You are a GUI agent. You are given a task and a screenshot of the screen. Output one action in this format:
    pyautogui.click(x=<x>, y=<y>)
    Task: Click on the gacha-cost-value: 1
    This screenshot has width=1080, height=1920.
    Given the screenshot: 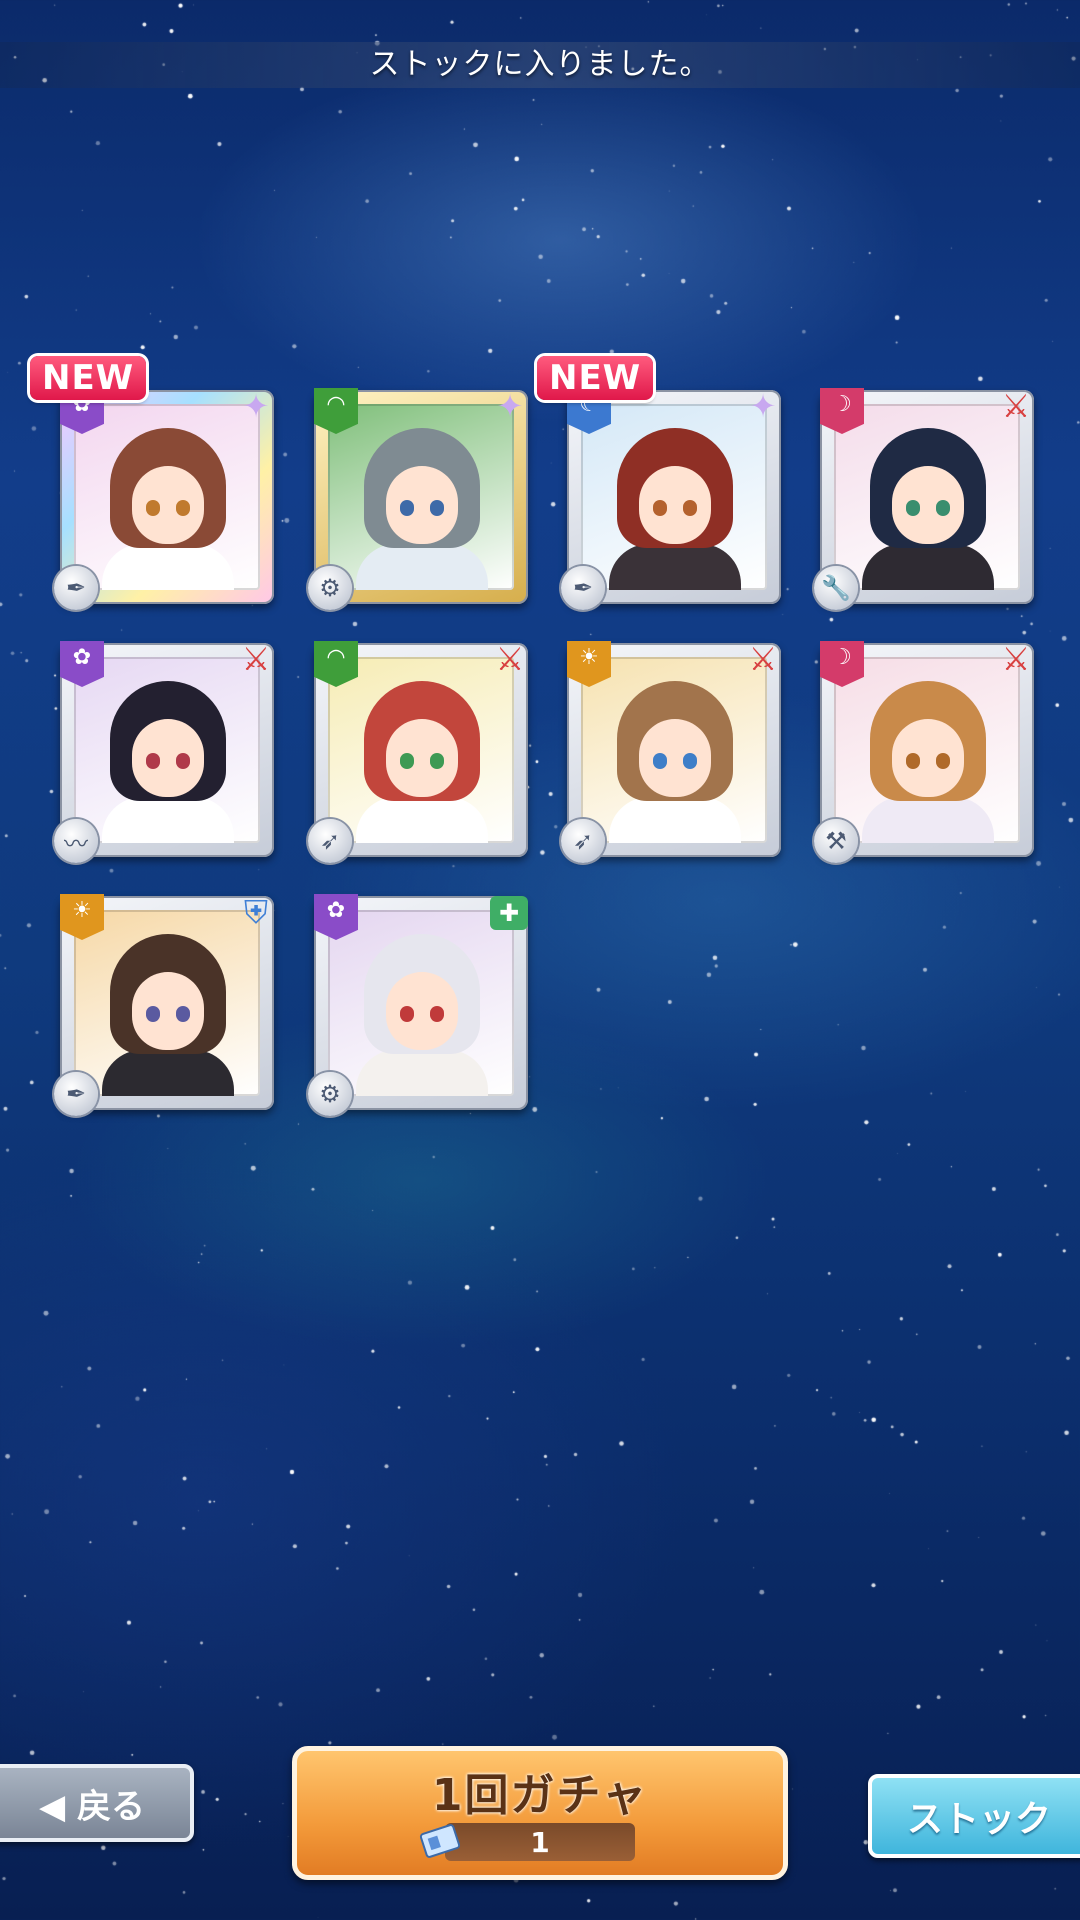 What is the action you would take?
    pyautogui.click(x=540, y=1842)
    